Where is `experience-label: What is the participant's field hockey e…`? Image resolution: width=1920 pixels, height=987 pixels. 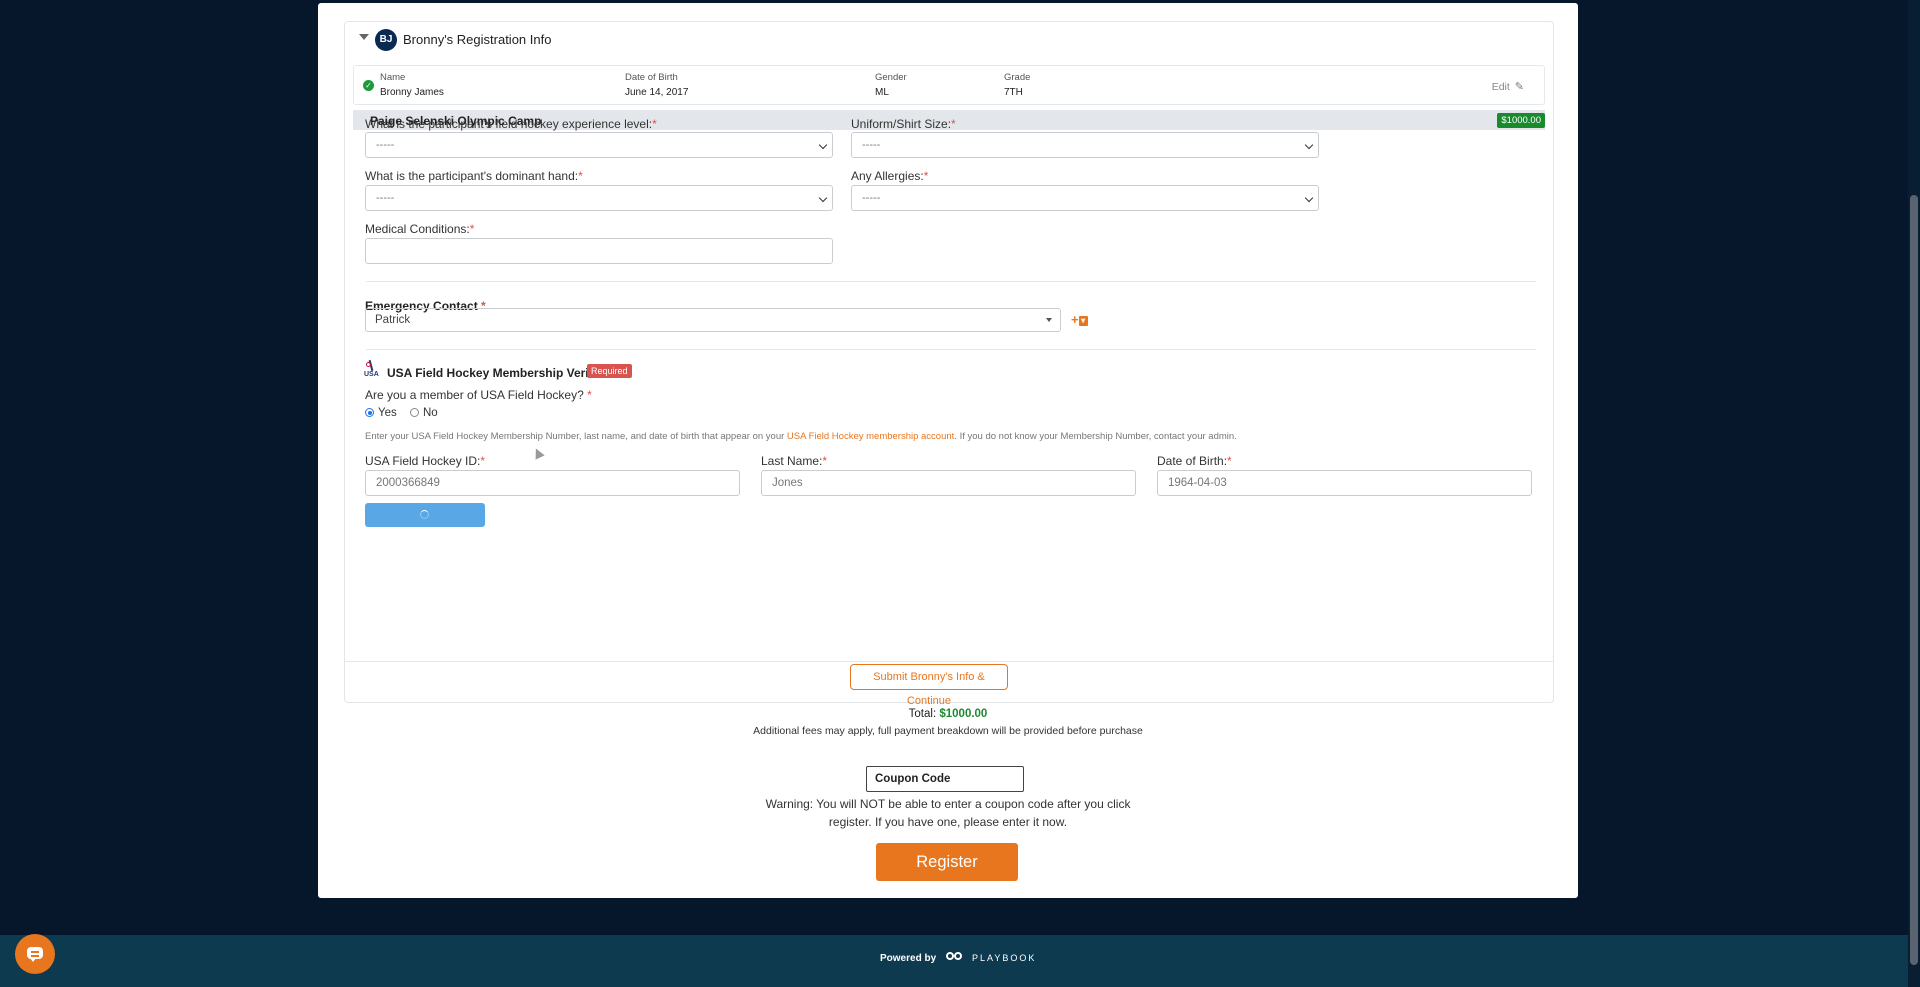
experience-label: What is the participant's field hockey e… is located at coordinates (511, 124).